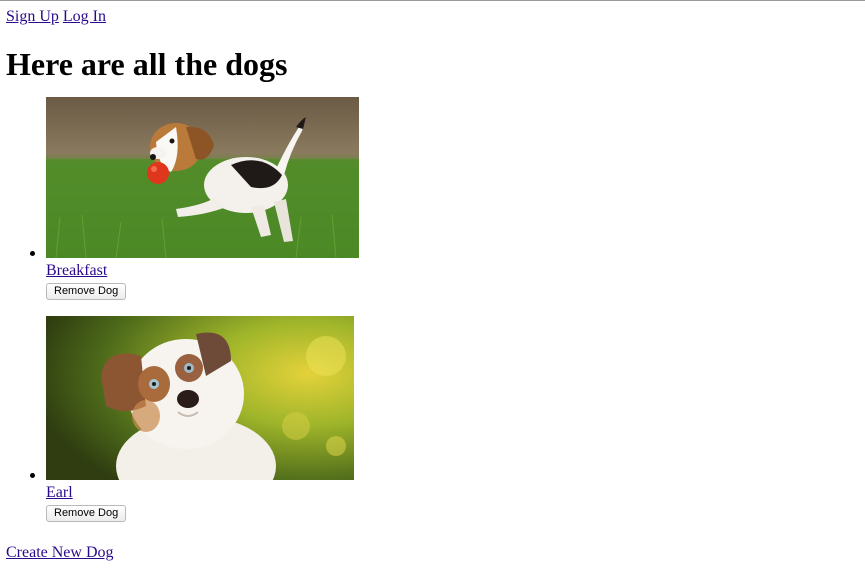 This screenshot has width=865, height=588. What do you see at coordinates (432, 0) in the screenshot?
I see `top-border` at bounding box center [432, 0].